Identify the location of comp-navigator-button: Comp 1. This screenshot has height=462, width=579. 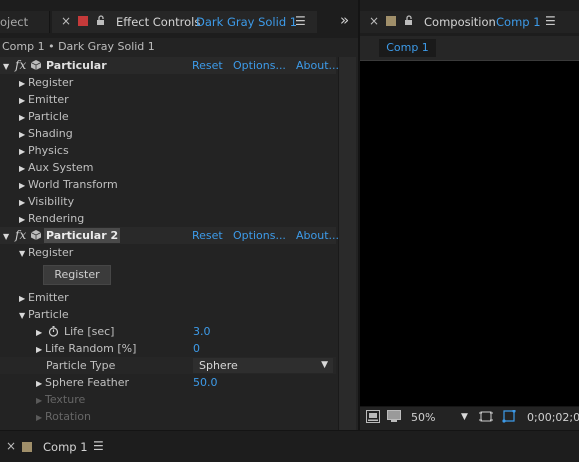
(407, 48).